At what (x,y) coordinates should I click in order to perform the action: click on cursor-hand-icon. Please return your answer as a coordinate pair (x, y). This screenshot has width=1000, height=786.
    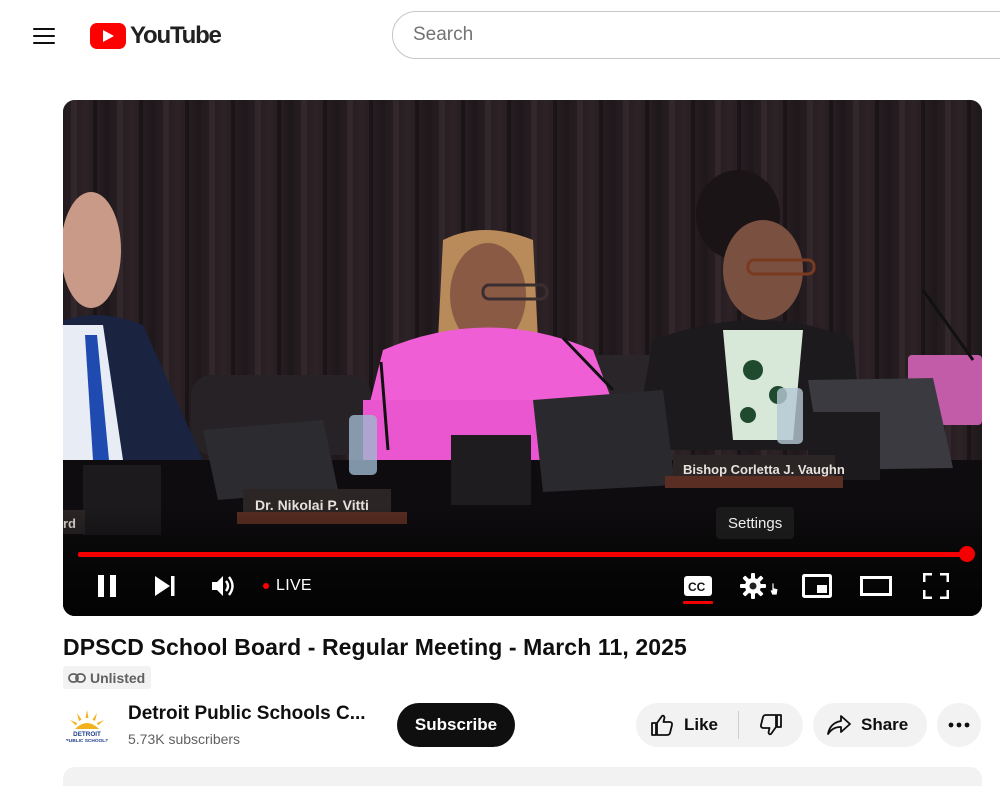
    Looking at the image, I should click on (774, 589).